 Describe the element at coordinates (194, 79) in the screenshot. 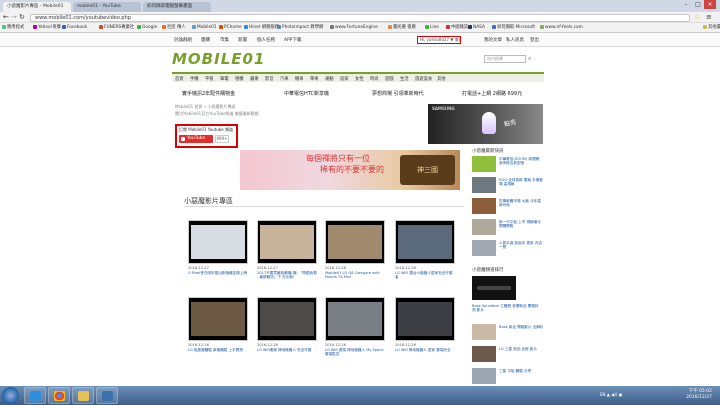

I see `category-link: 手機` at that location.